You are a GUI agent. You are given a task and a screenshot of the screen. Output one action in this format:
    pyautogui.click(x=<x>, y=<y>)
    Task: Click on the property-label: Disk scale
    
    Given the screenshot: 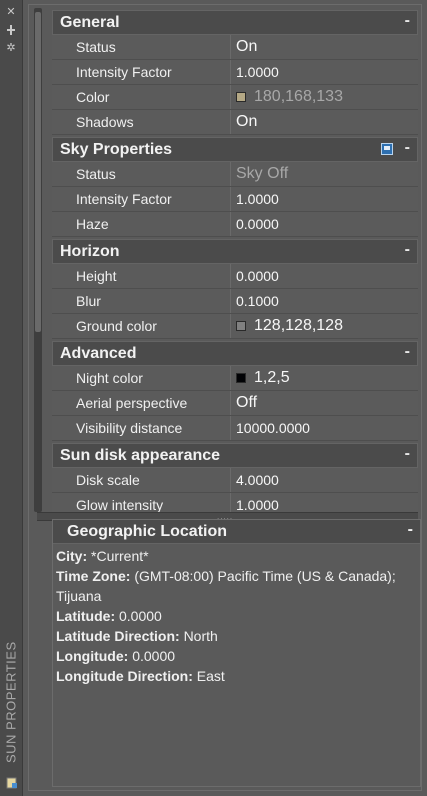 What is the action you would take?
    pyautogui.click(x=141, y=480)
    